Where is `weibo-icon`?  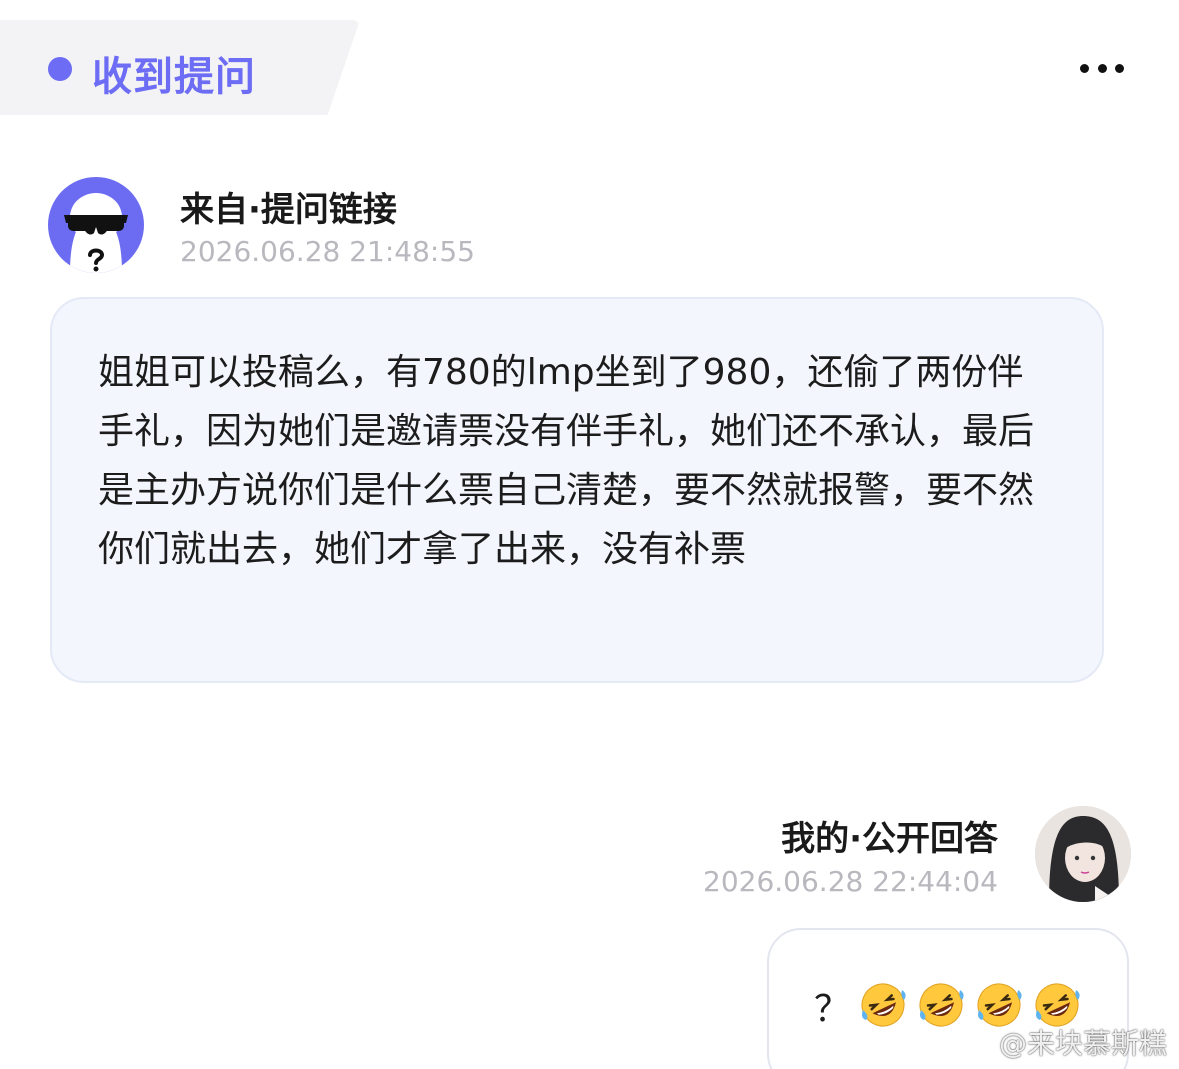
weibo-icon is located at coordinates (975, 1043).